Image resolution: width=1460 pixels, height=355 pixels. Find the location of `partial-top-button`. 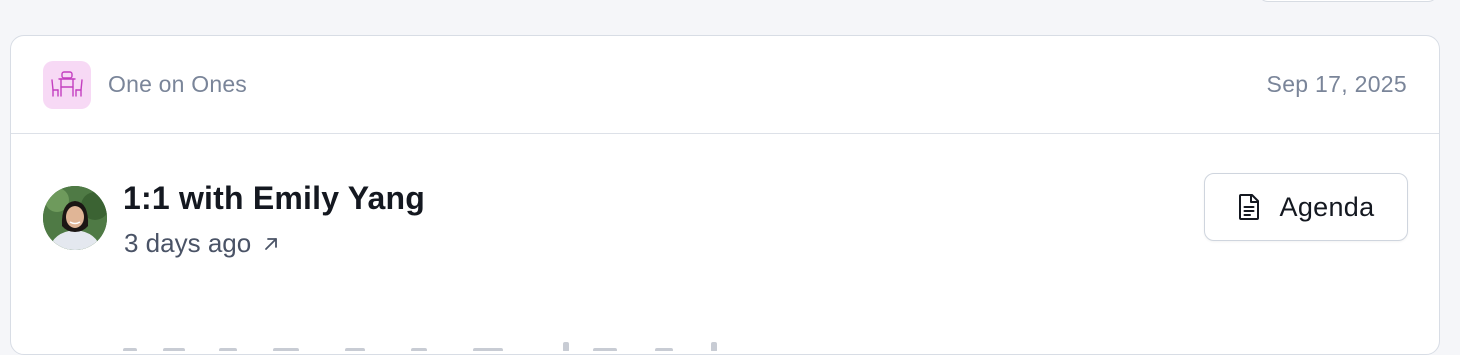

partial-top-button is located at coordinates (1348, 1).